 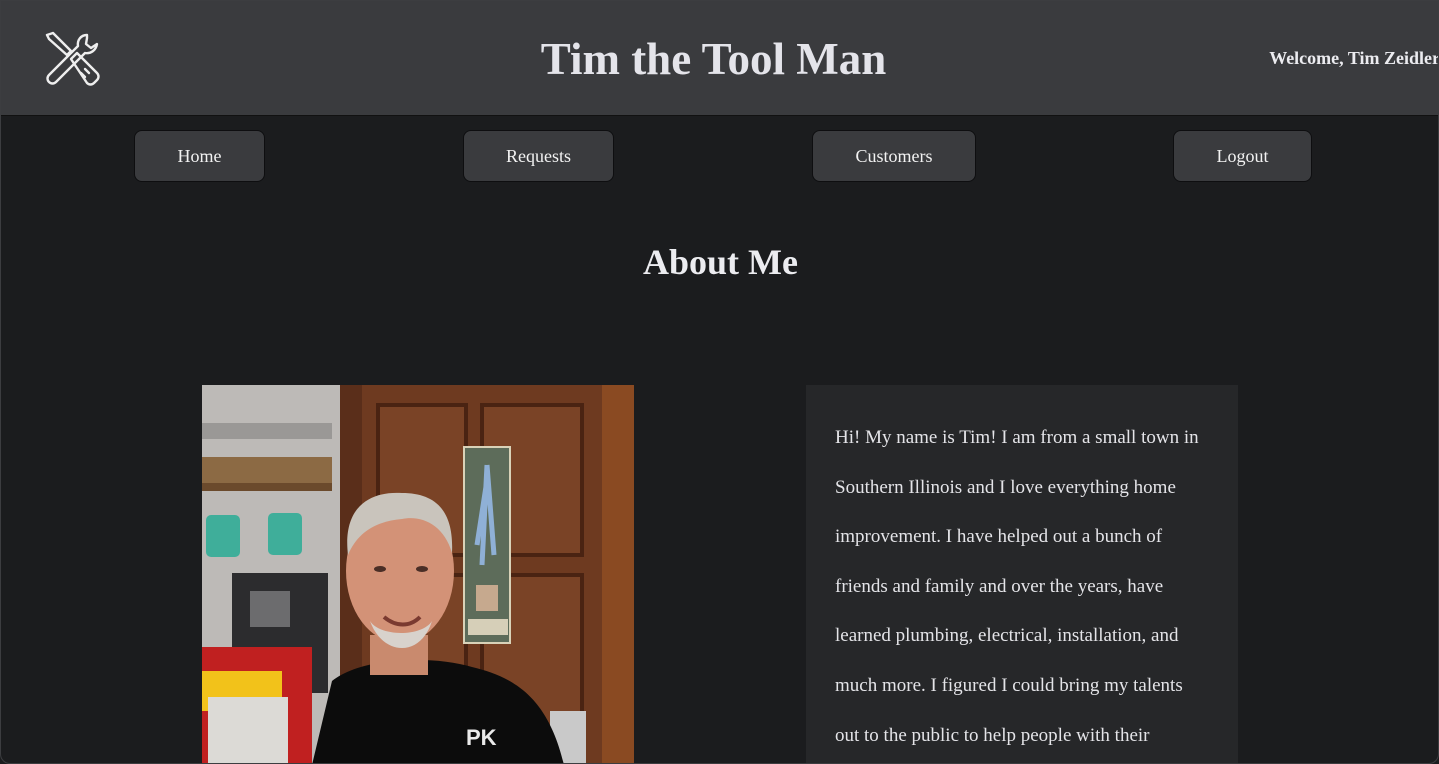 I want to click on site-title: Tim the Tool Man, so click(x=713, y=59).